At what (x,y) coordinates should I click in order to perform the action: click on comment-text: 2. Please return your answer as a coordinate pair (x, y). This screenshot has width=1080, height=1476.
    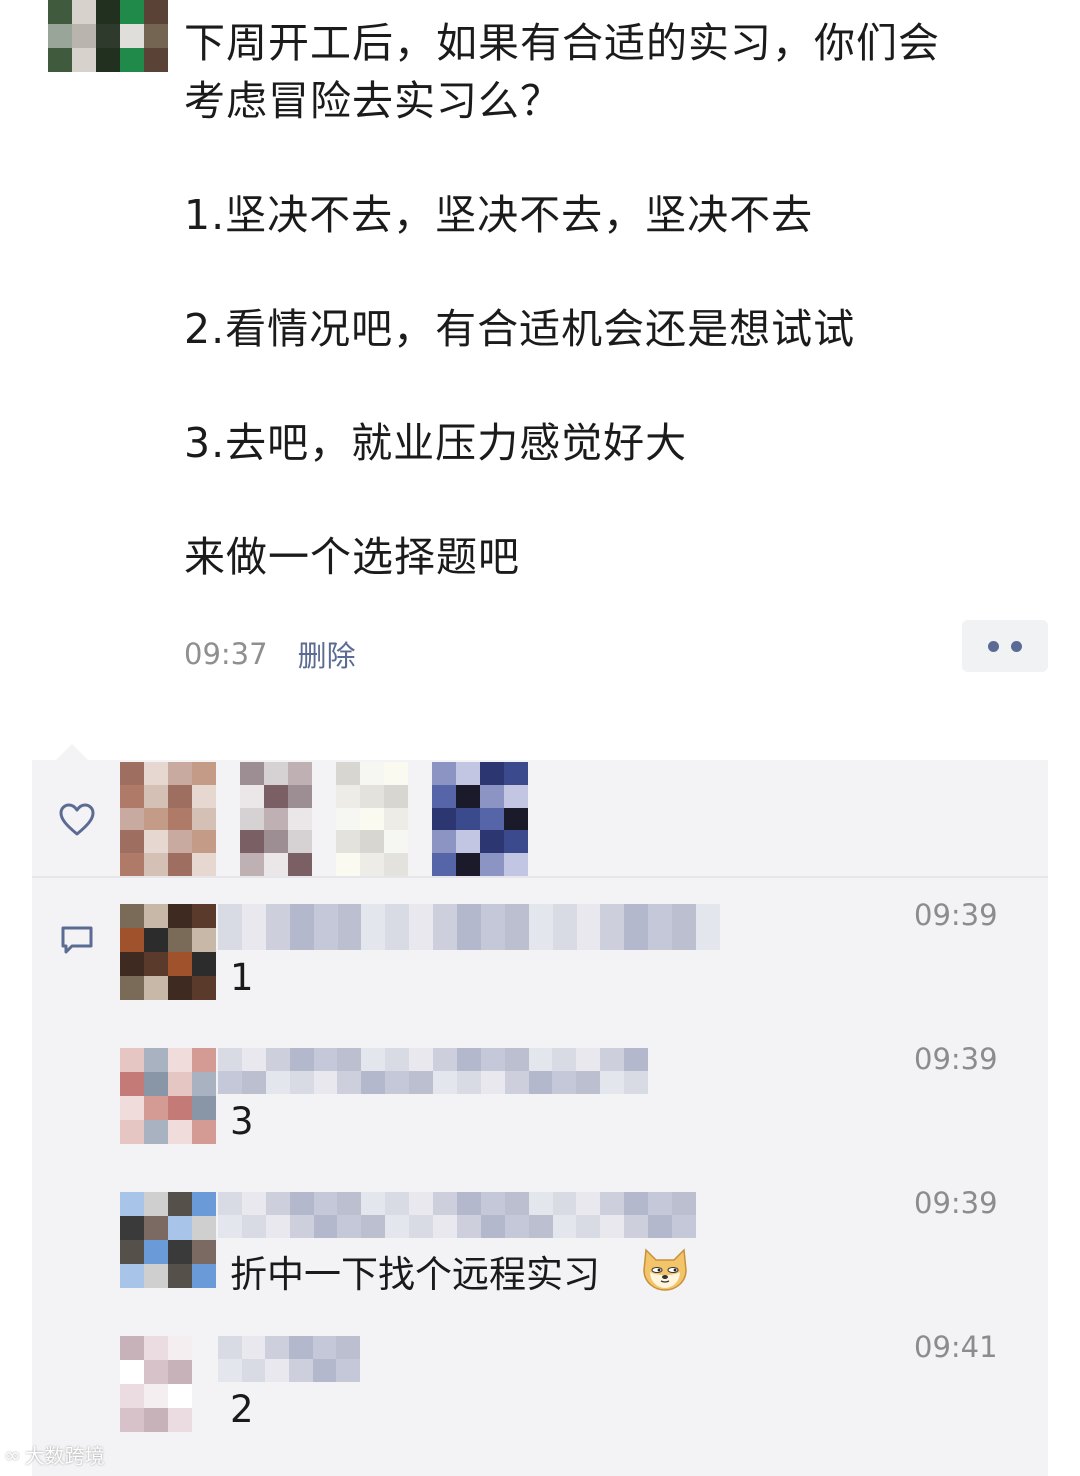
    Looking at the image, I should click on (242, 1409).